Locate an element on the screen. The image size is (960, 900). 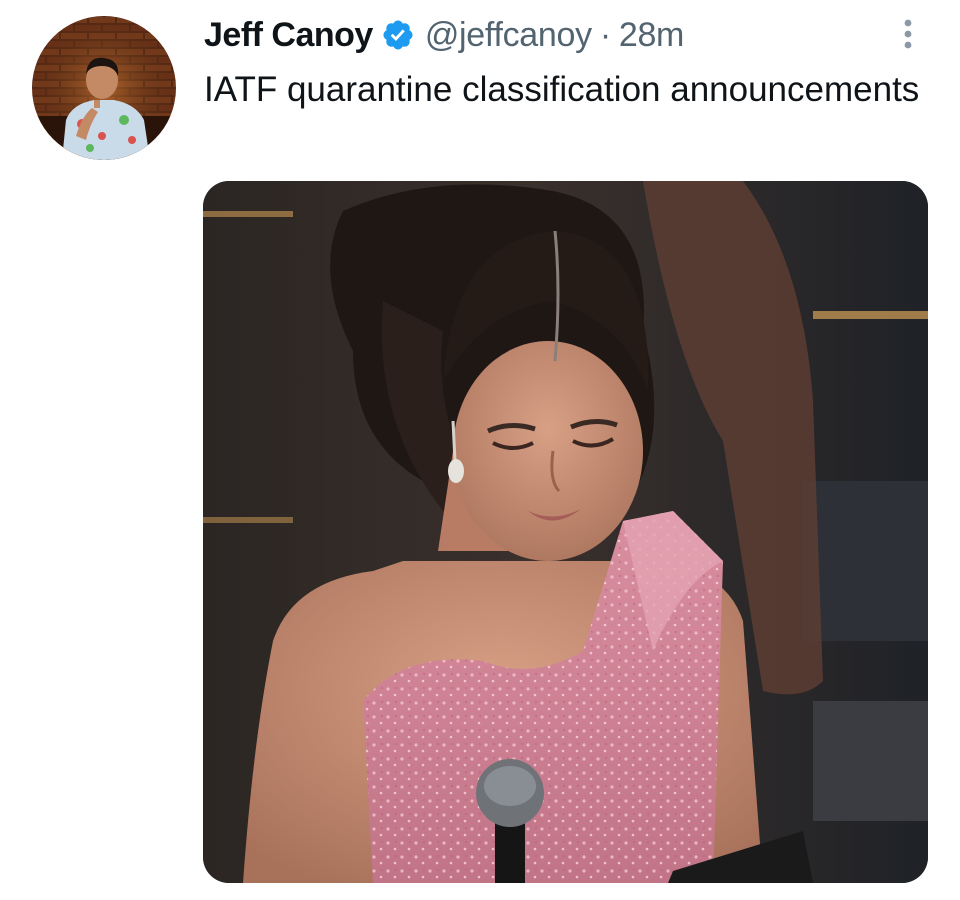
author-name: Jeff Canoy is located at coordinates (288, 35).